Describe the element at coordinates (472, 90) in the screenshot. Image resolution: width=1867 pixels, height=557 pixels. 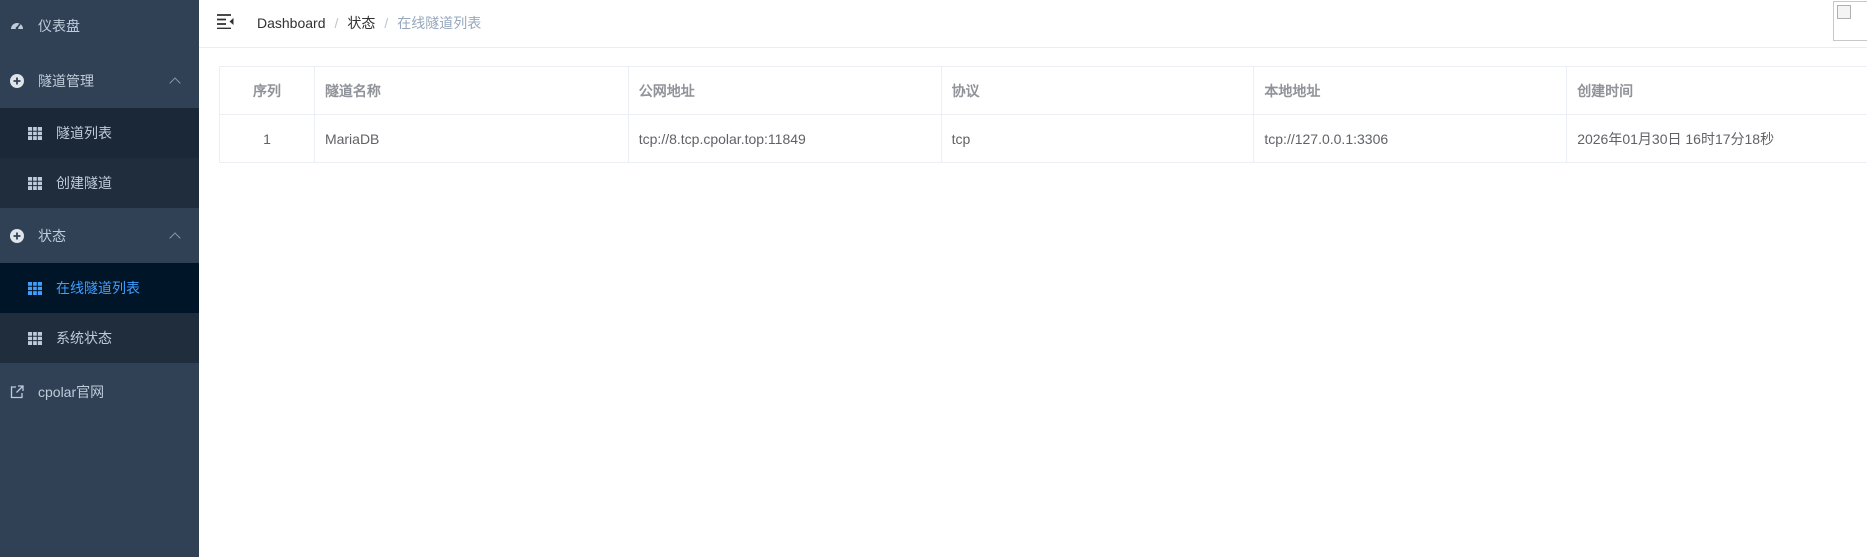
I see `column-header: 隧道名称` at that location.